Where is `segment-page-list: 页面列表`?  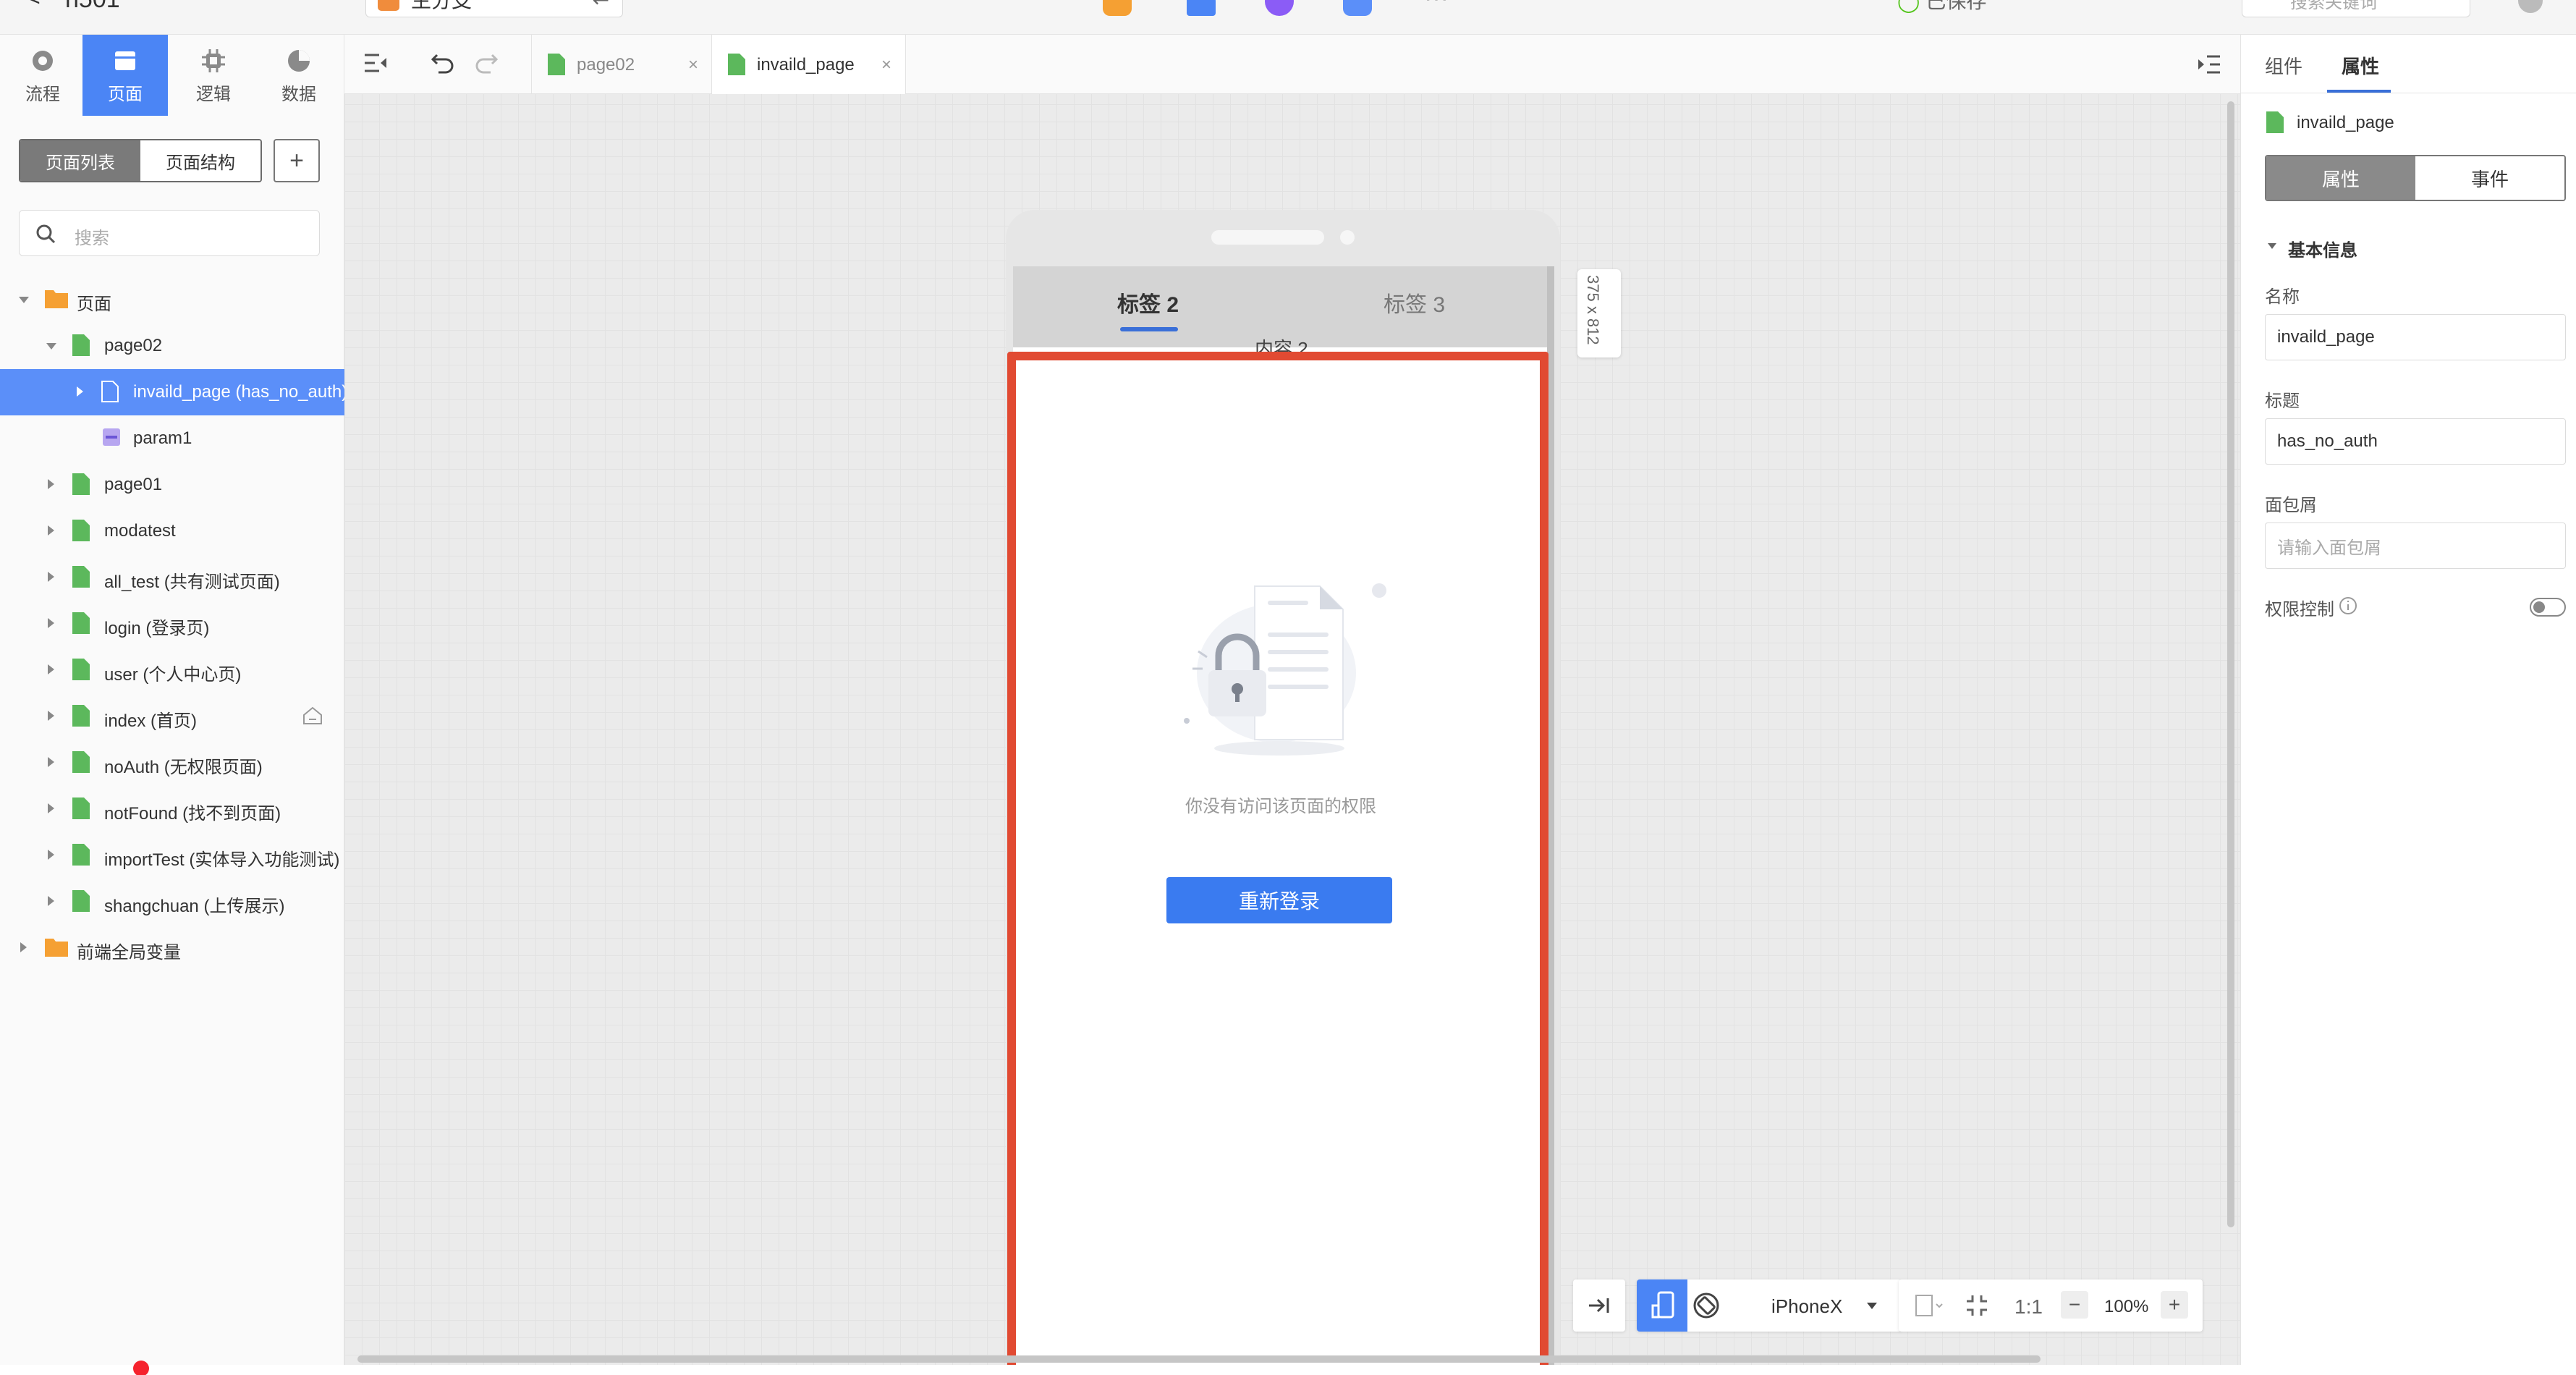 segment-page-list: 页面列表 is located at coordinates (80, 160).